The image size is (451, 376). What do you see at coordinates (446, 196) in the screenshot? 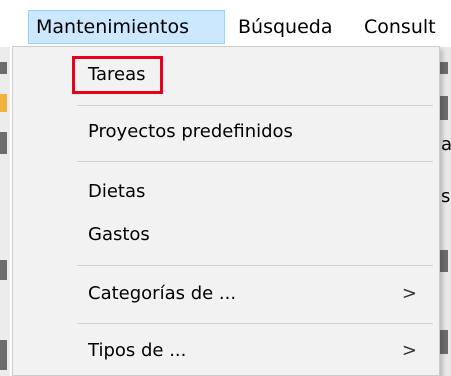
I see `background-text-fragment: s` at bounding box center [446, 196].